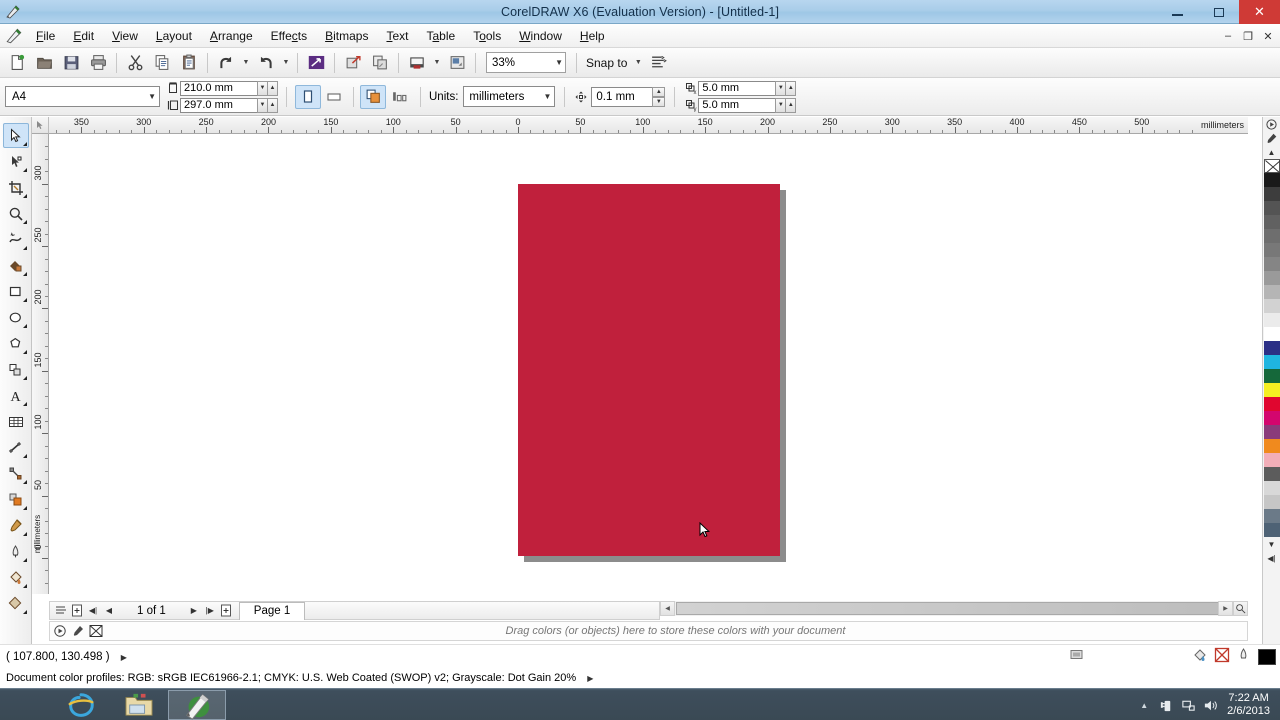 This screenshot has width=1280, height=720. Describe the element at coordinates (246, 63) in the screenshot. I see `undo-dropdown-arrow: ▼` at that location.